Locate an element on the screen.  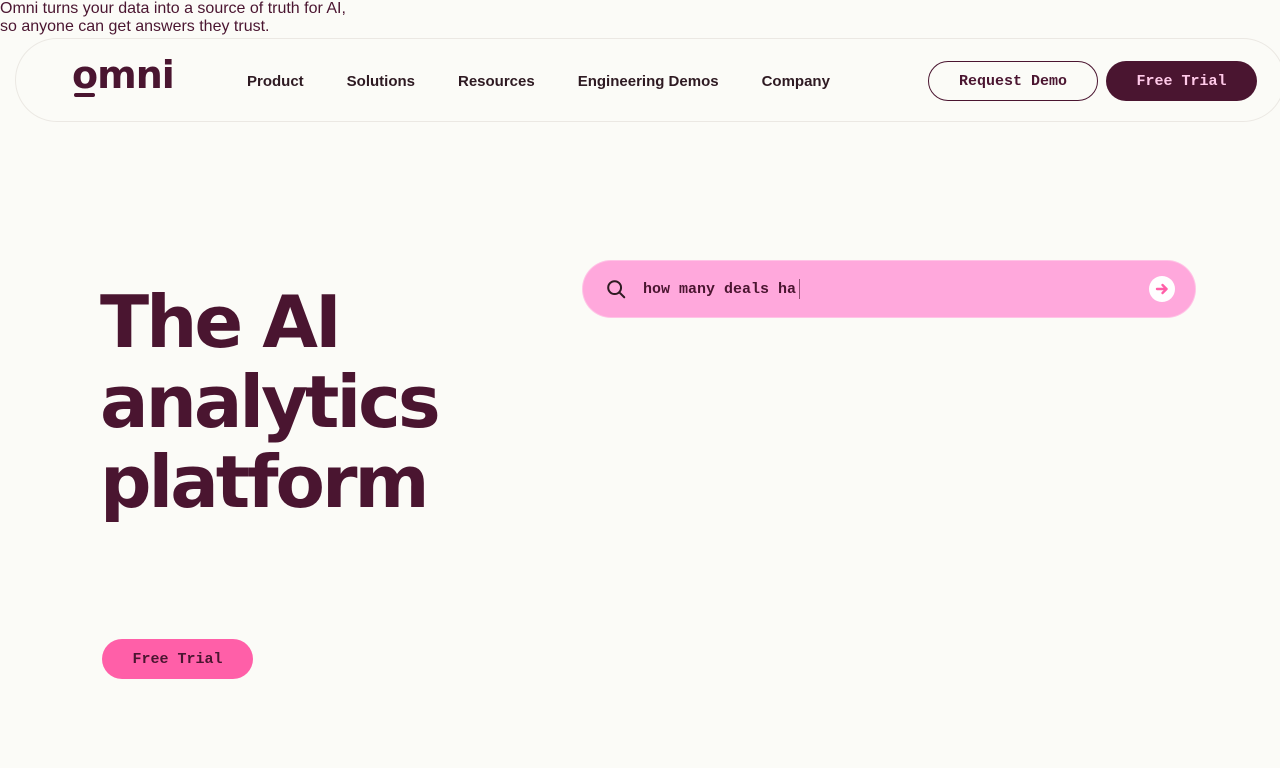
hero-free-trial-button: Free Trial is located at coordinates (177, 659).